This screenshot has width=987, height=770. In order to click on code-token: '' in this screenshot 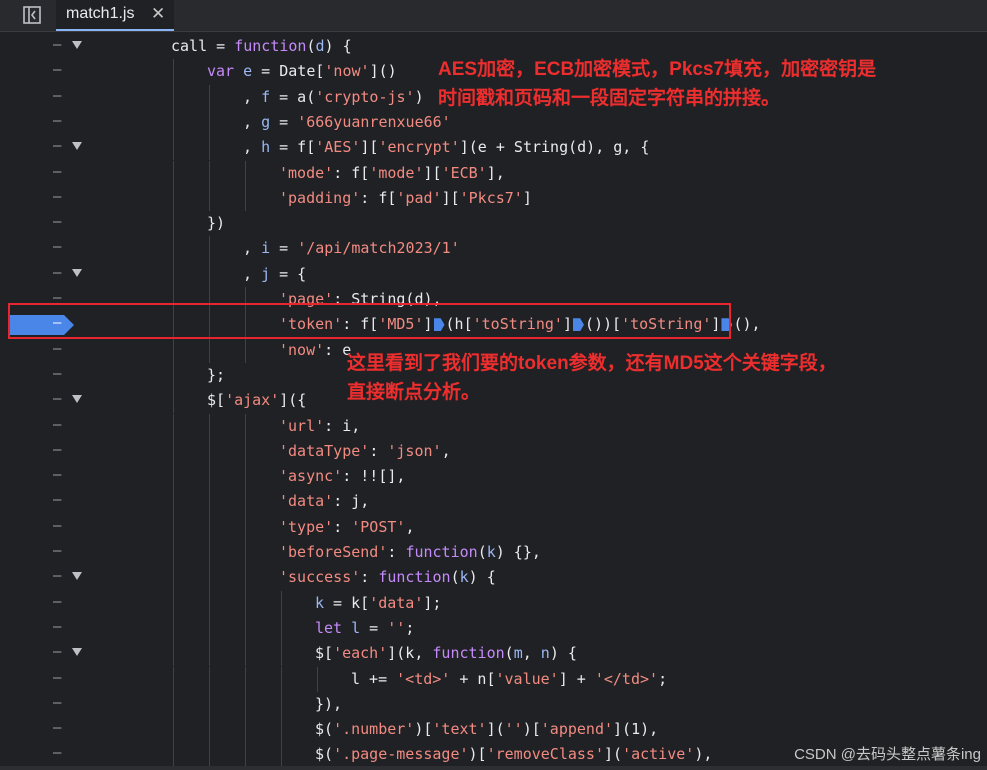, I will do `click(396, 627)`.